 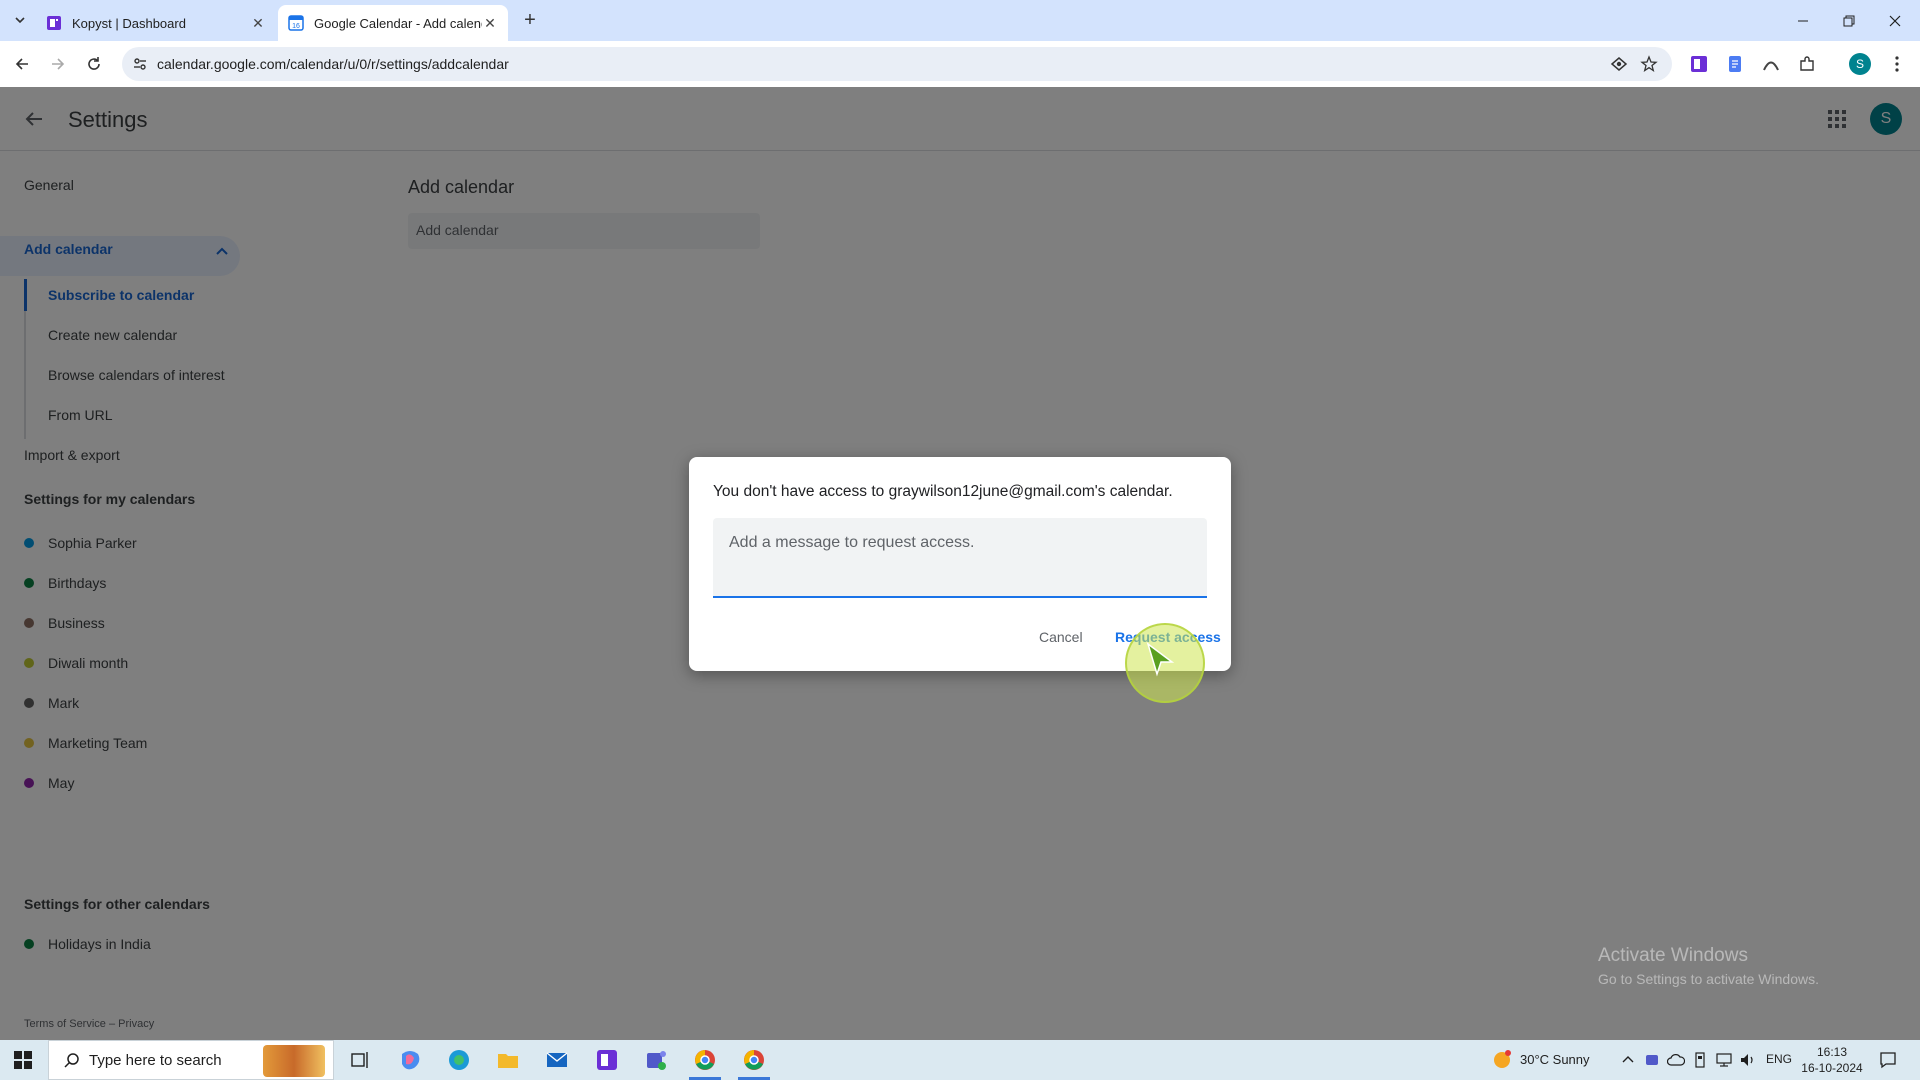 I want to click on kopyst-favicon-icon, so click(x=54, y=23).